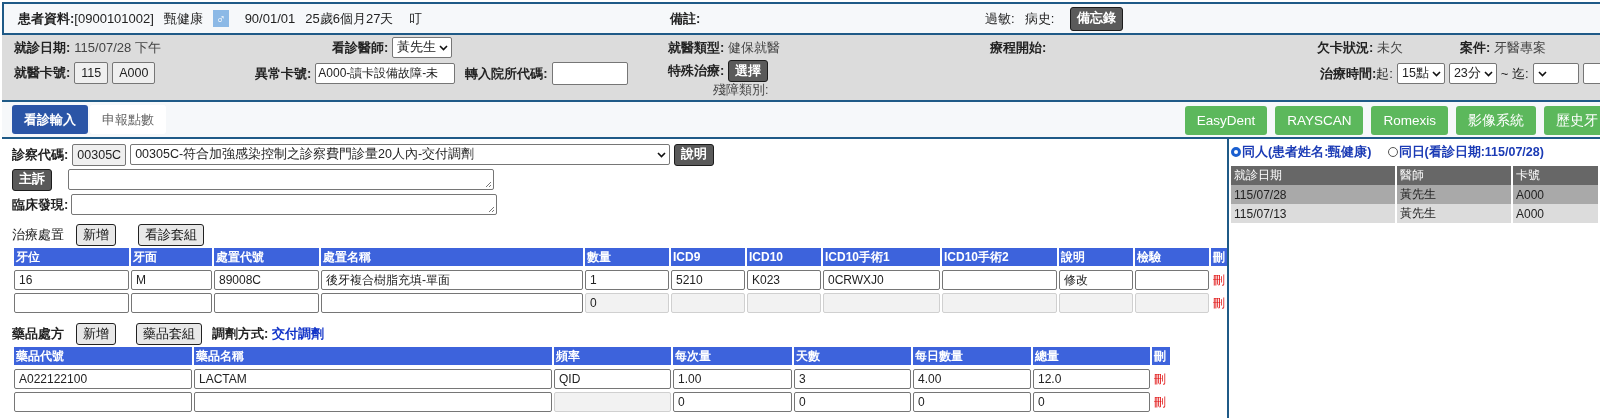 The height and width of the screenshot is (418, 1600). What do you see at coordinates (696, 47) in the screenshot?
I see `field-label: 就醫類型:` at bounding box center [696, 47].